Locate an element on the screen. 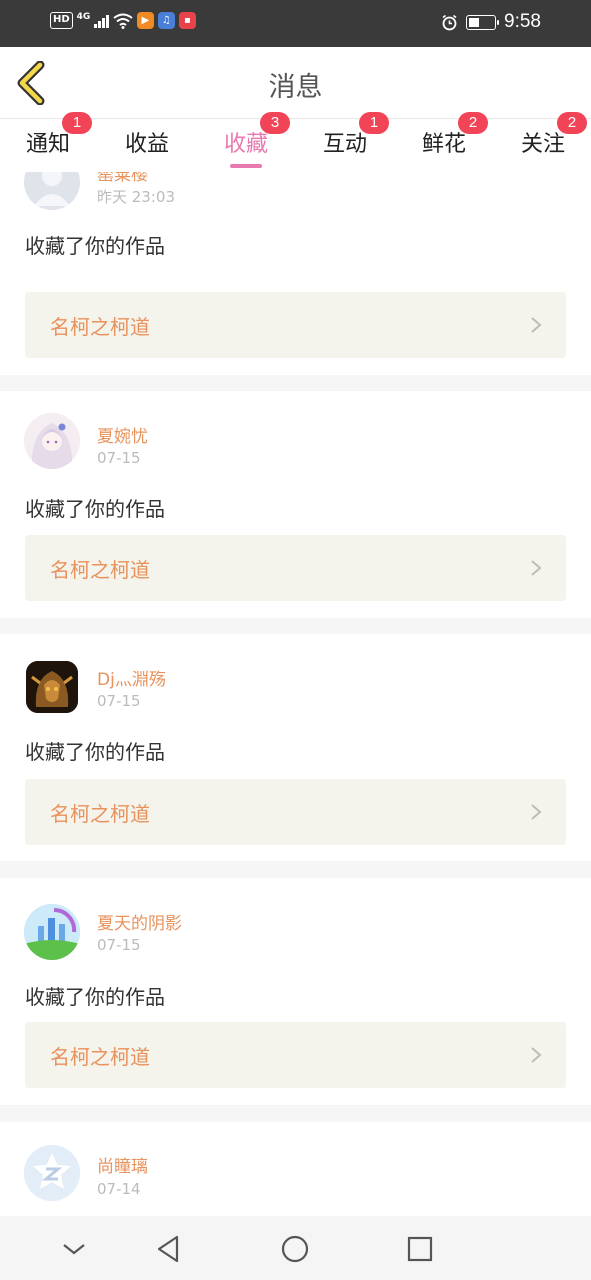  tab-favorites: 收藏 3 is located at coordinates (248, 142).